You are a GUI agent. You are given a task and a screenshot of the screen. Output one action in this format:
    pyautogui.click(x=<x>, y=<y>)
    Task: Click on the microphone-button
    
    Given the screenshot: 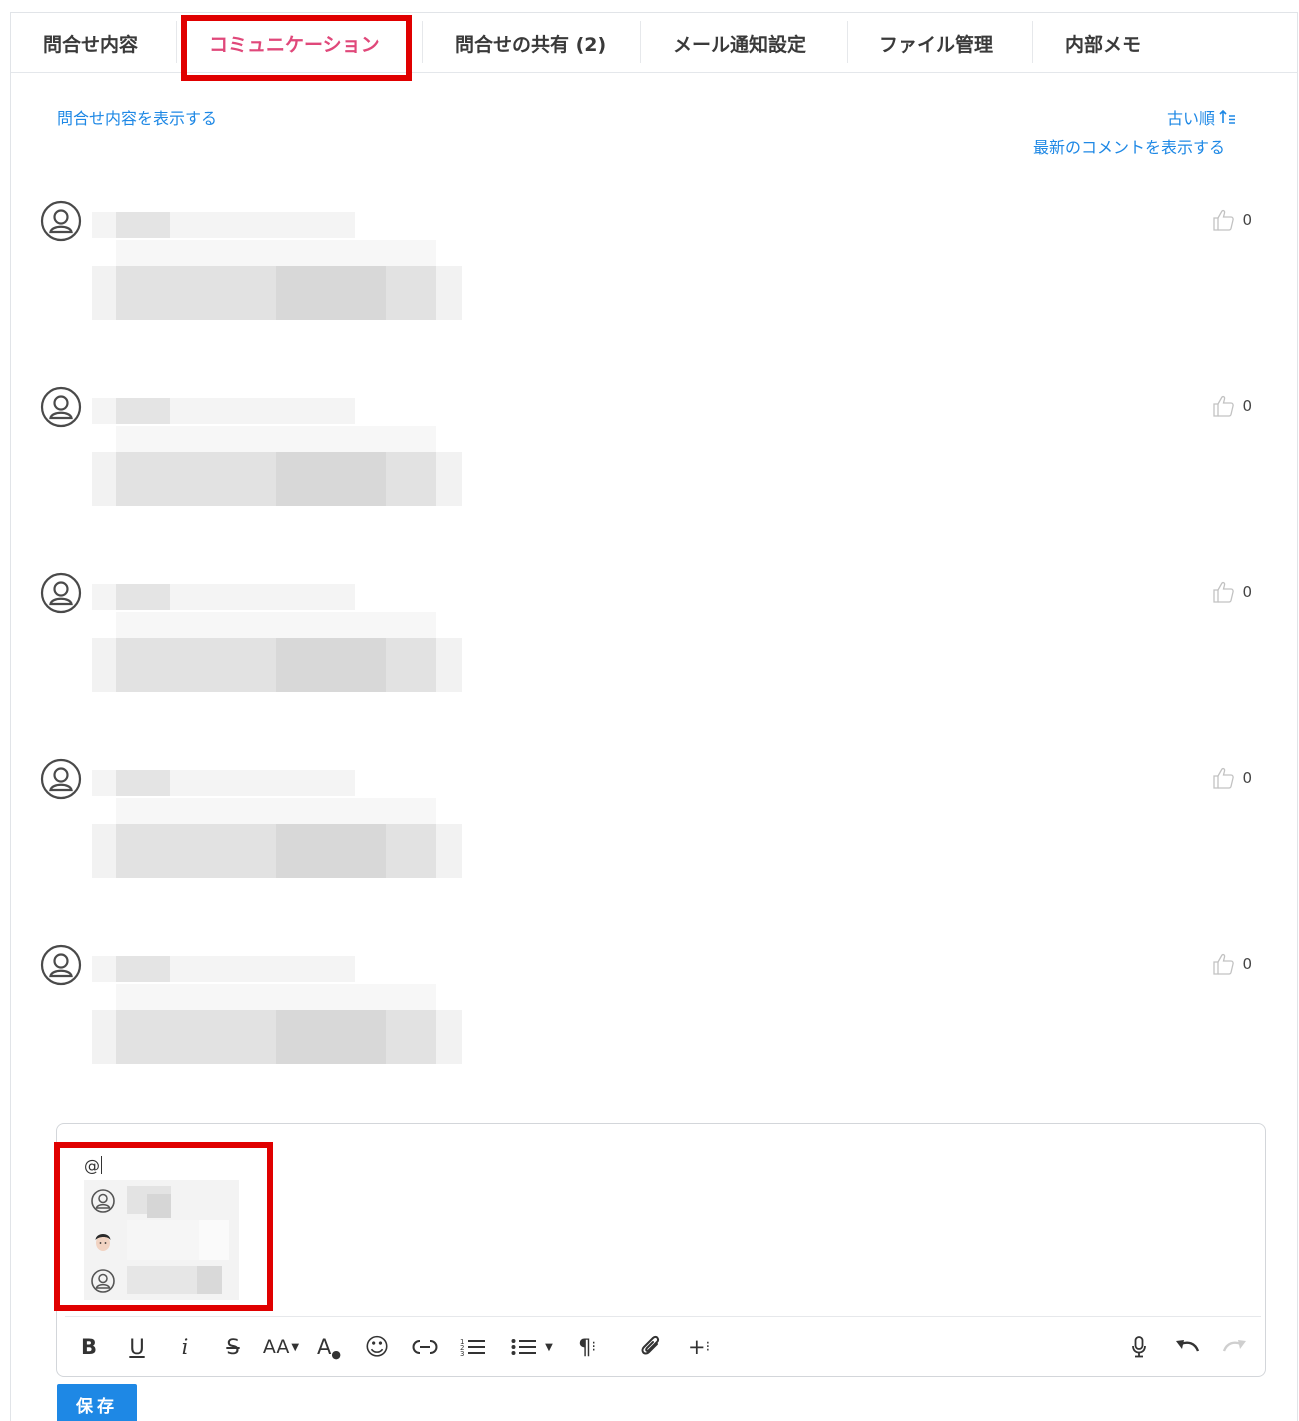 What is the action you would take?
    pyautogui.click(x=1139, y=1347)
    